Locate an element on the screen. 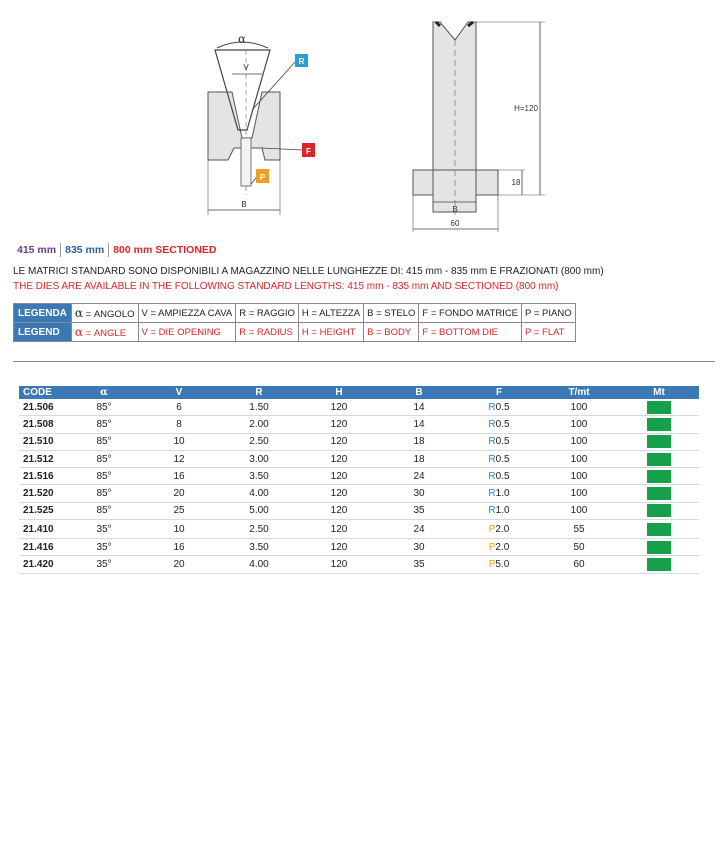 This screenshot has width=722, height=867. die-cross-section-diagram: α V B R F P is located at coordinates (261, 123).